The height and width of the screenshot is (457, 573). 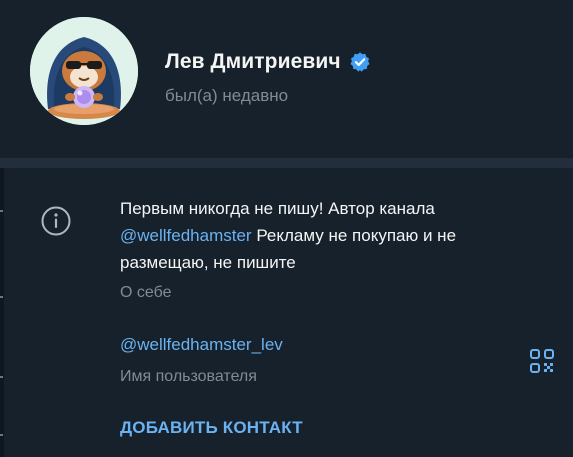 What do you see at coordinates (146, 292) in the screenshot?
I see `bio-caption: О себе` at bounding box center [146, 292].